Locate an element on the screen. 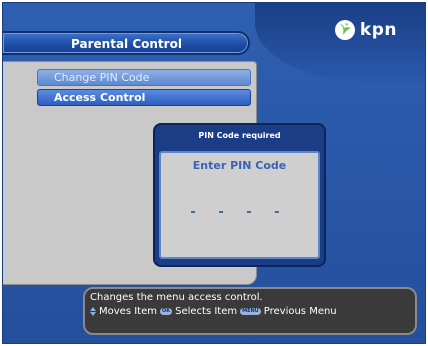 This screenshot has width=428, height=346. up-down-arrows-icon is located at coordinates (93, 311).